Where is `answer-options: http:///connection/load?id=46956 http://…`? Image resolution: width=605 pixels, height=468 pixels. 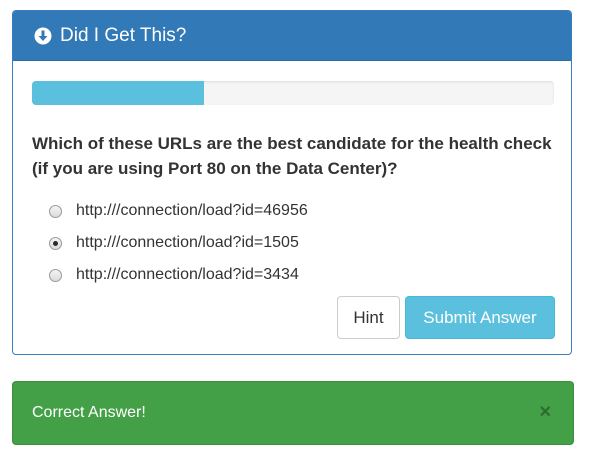
answer-options: http:///connection/load?id=46956 http://… is located at coordinates (178, 243).